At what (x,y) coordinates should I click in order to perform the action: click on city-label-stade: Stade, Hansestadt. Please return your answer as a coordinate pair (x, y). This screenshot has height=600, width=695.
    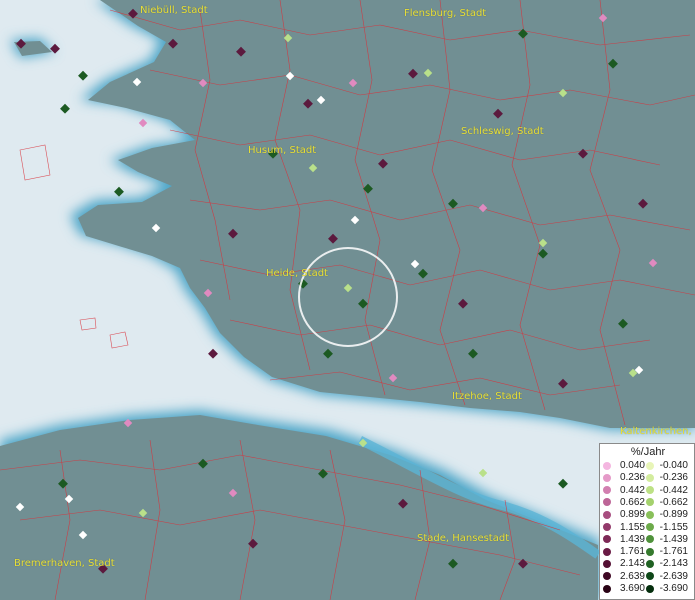
    Looking at the image, I should click on (463, 538).